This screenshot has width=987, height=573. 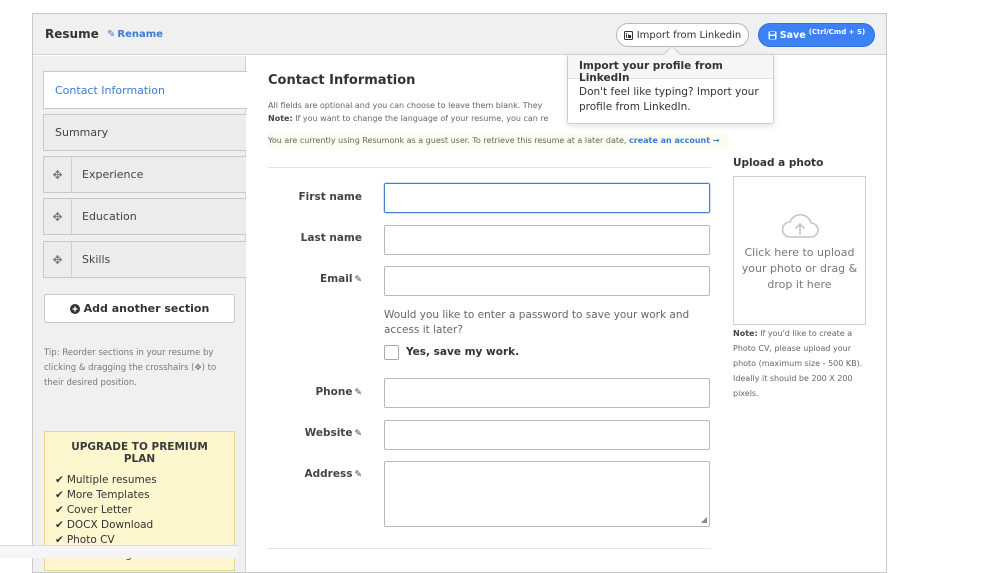 What do you see at coordinates (96, 259) in the screenshot?
I see `sidebar-item-label: Skills` at bounding box center [96, 259].